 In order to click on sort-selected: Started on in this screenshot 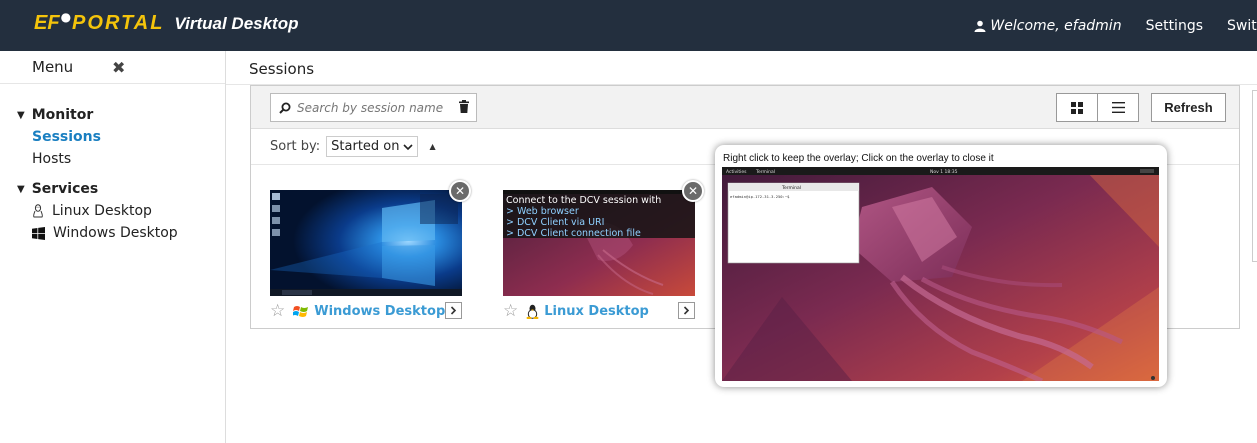, I will do `click(365, 146)`.